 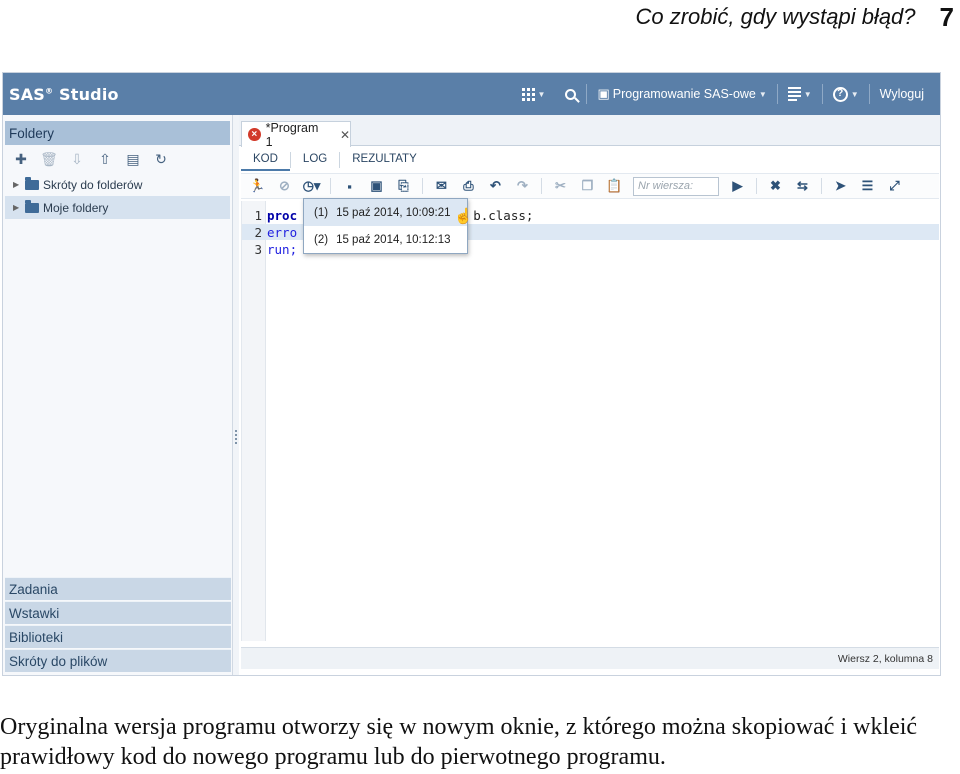 I want to click on folders-section-header: Foldery, so click(x=117, y=133).